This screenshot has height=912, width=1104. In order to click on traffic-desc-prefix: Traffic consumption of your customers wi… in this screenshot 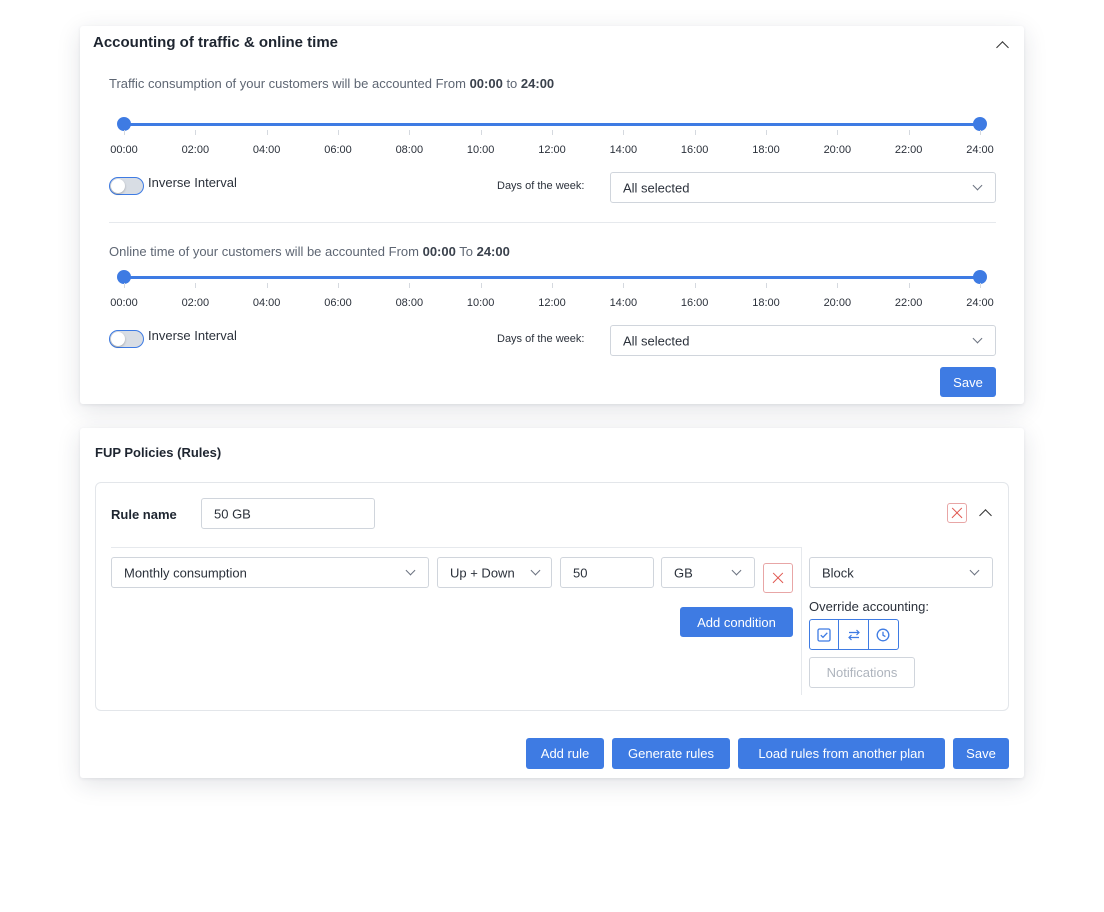, I will do `click(287, 83)`.